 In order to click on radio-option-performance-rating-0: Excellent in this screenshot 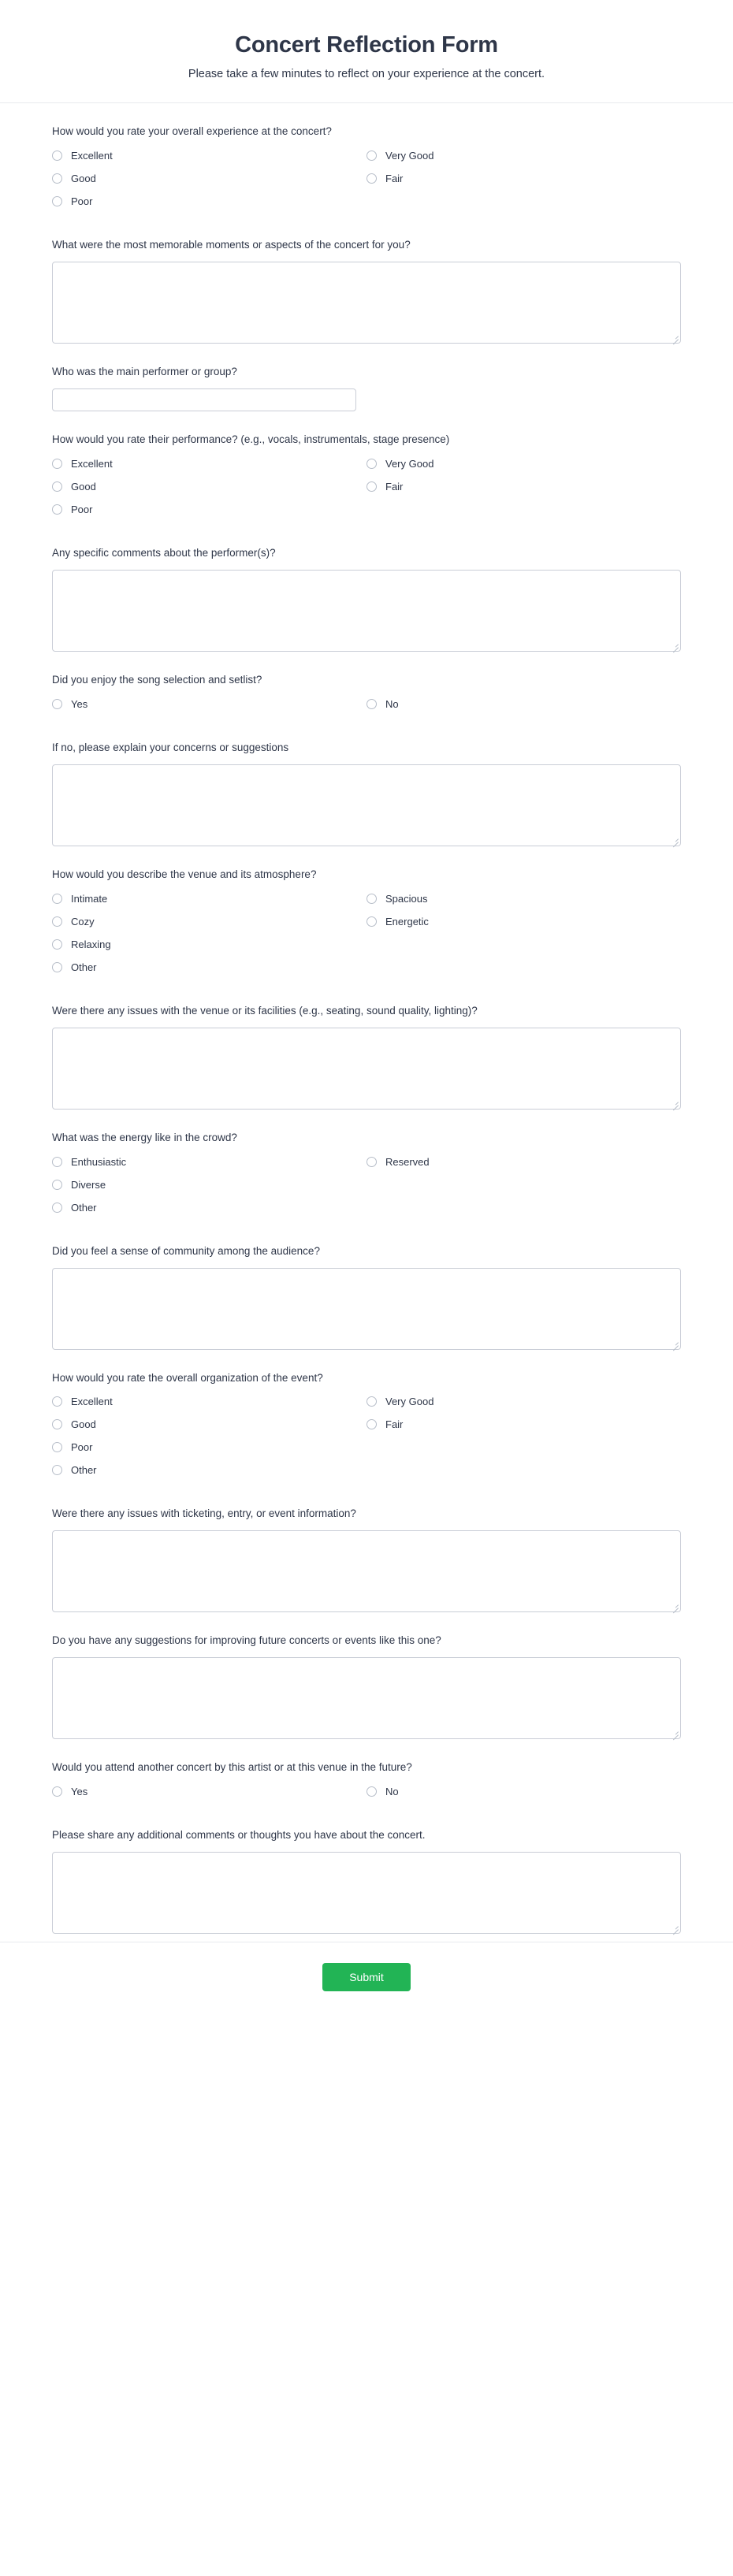, I will do `click(209, 463)`.